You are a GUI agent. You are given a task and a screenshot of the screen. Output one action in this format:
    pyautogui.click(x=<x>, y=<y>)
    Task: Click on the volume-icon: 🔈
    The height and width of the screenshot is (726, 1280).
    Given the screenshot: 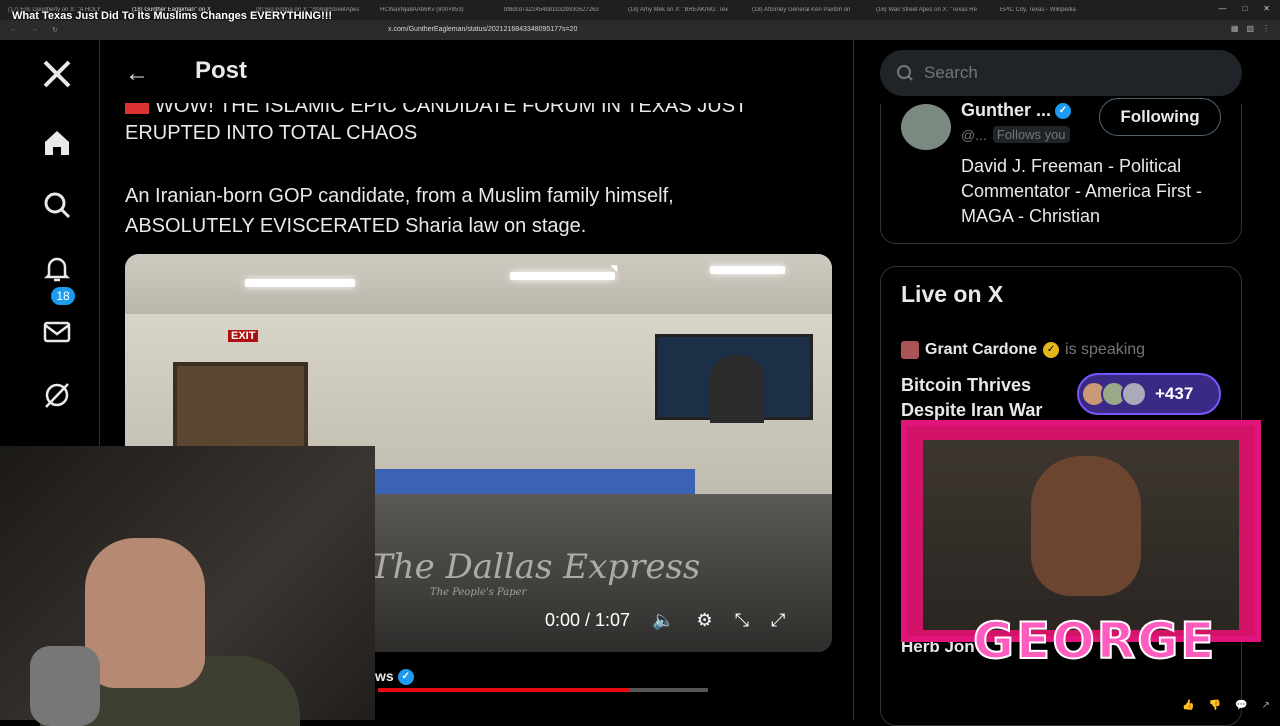 What is the action you would take?
    pyautogui.click(x=663, y=620)
    